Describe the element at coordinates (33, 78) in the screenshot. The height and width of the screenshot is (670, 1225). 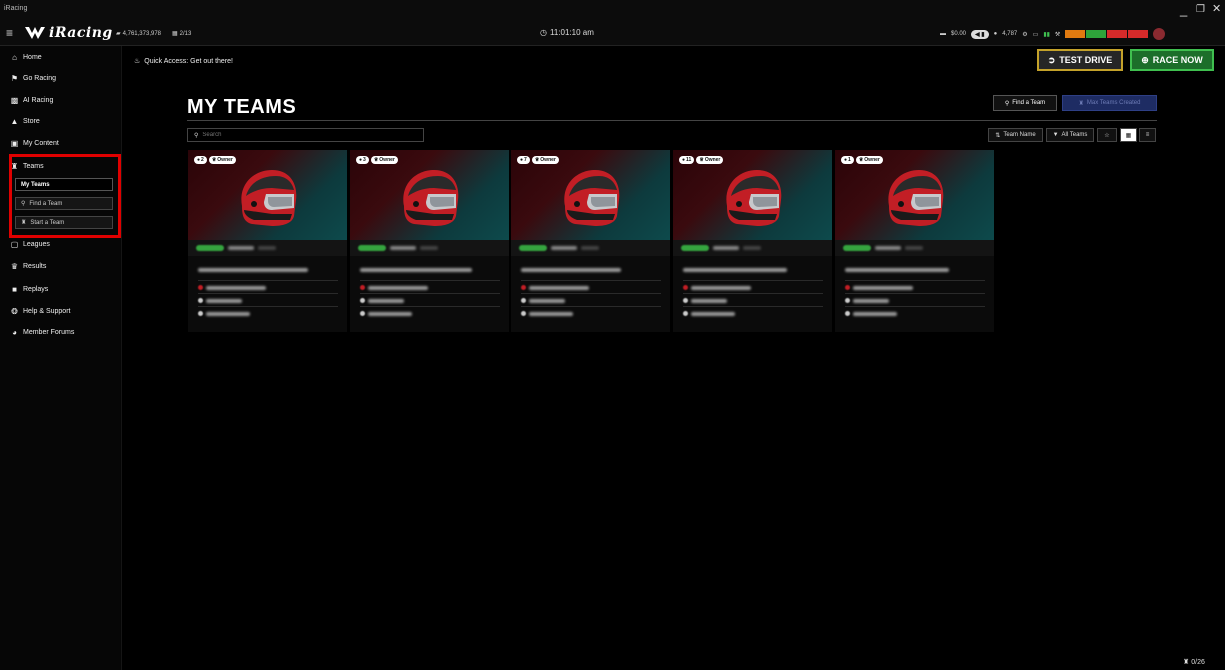
I see `sidebar-item-go-racing: ⚑ Go Racing` at that location.